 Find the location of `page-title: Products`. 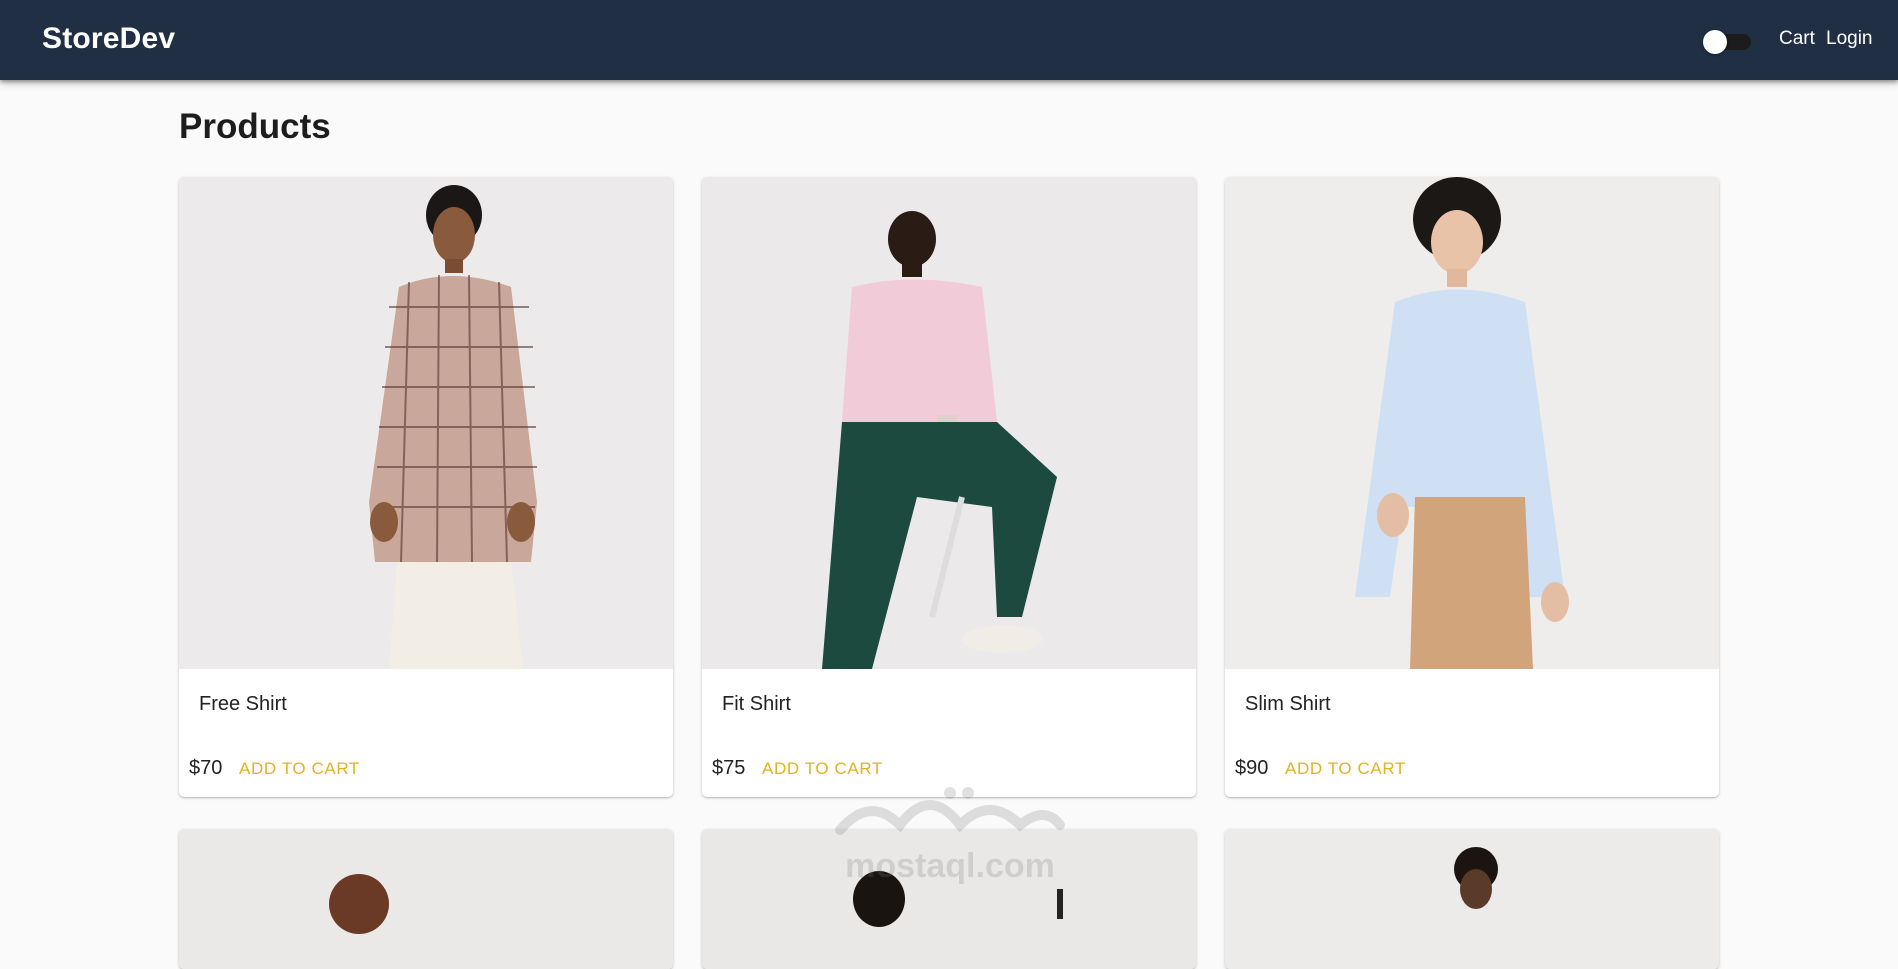

page-title: Products is located at coordinates (255, 126).